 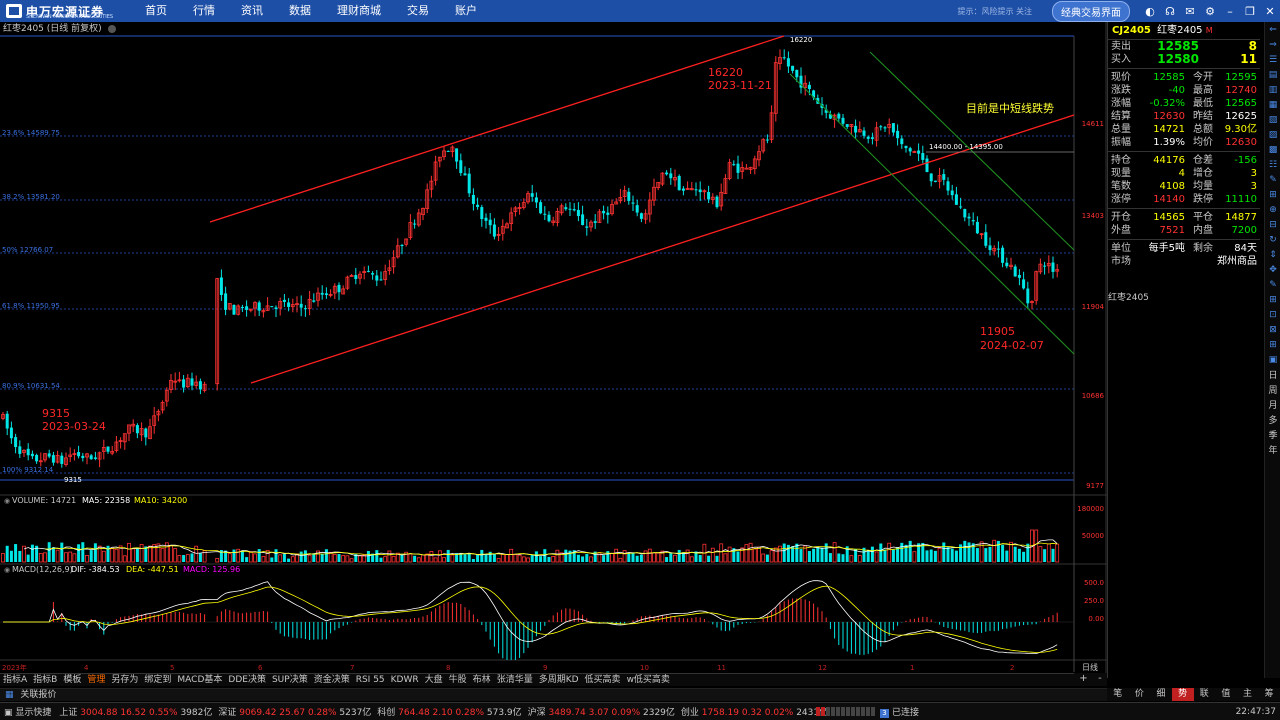 I want to click on right-panel-tab: 细, so click(x=1161, y=694).